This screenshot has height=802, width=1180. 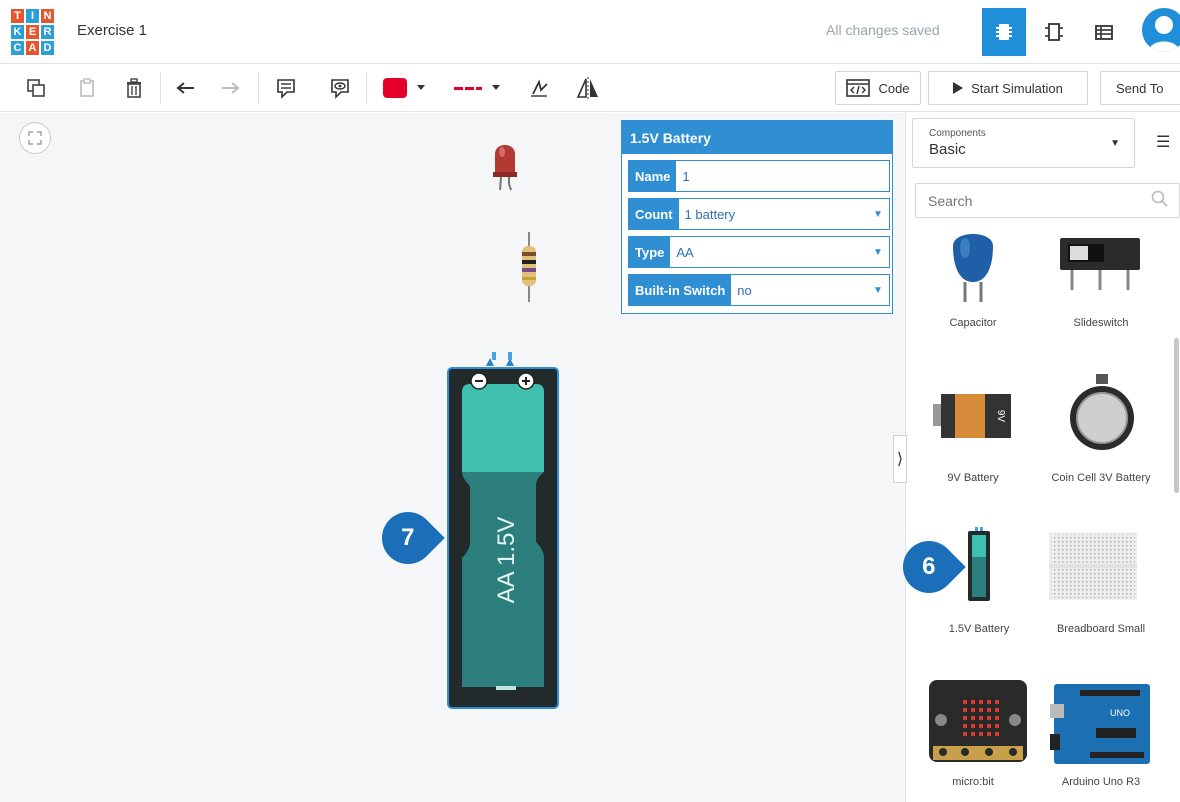 I want to click on built-in-switch-select: Built-in Switch no ▼, so click(x=759, y=290).